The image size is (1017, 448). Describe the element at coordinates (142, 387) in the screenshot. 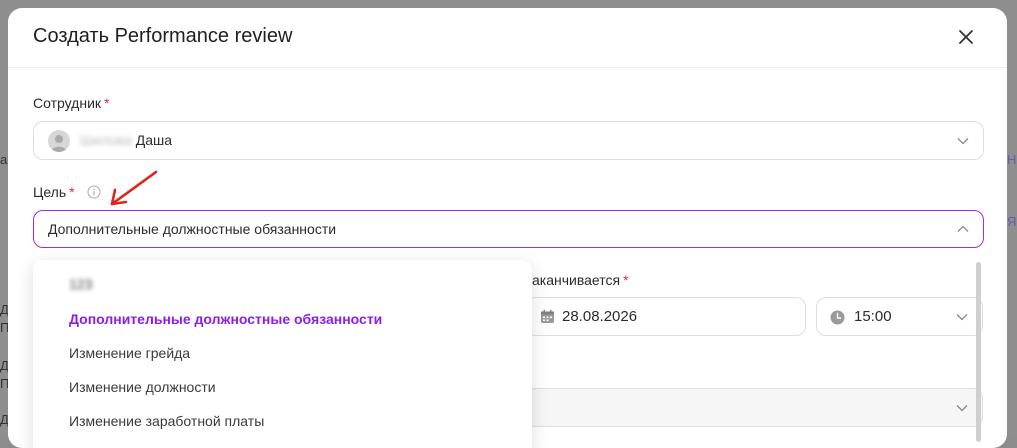

I see `dropdown-item: Изменение должности` at that location.